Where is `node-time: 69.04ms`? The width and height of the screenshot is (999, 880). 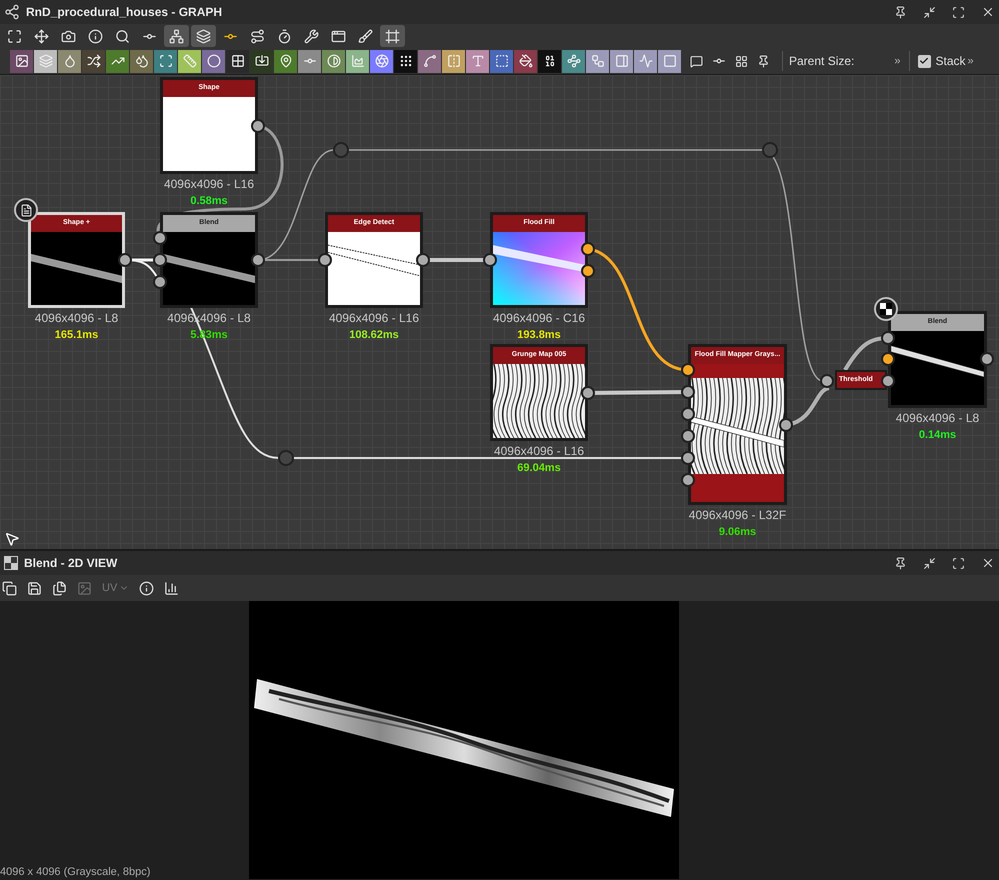
node-time: 69.04ms is located at coordinates (539, 468).